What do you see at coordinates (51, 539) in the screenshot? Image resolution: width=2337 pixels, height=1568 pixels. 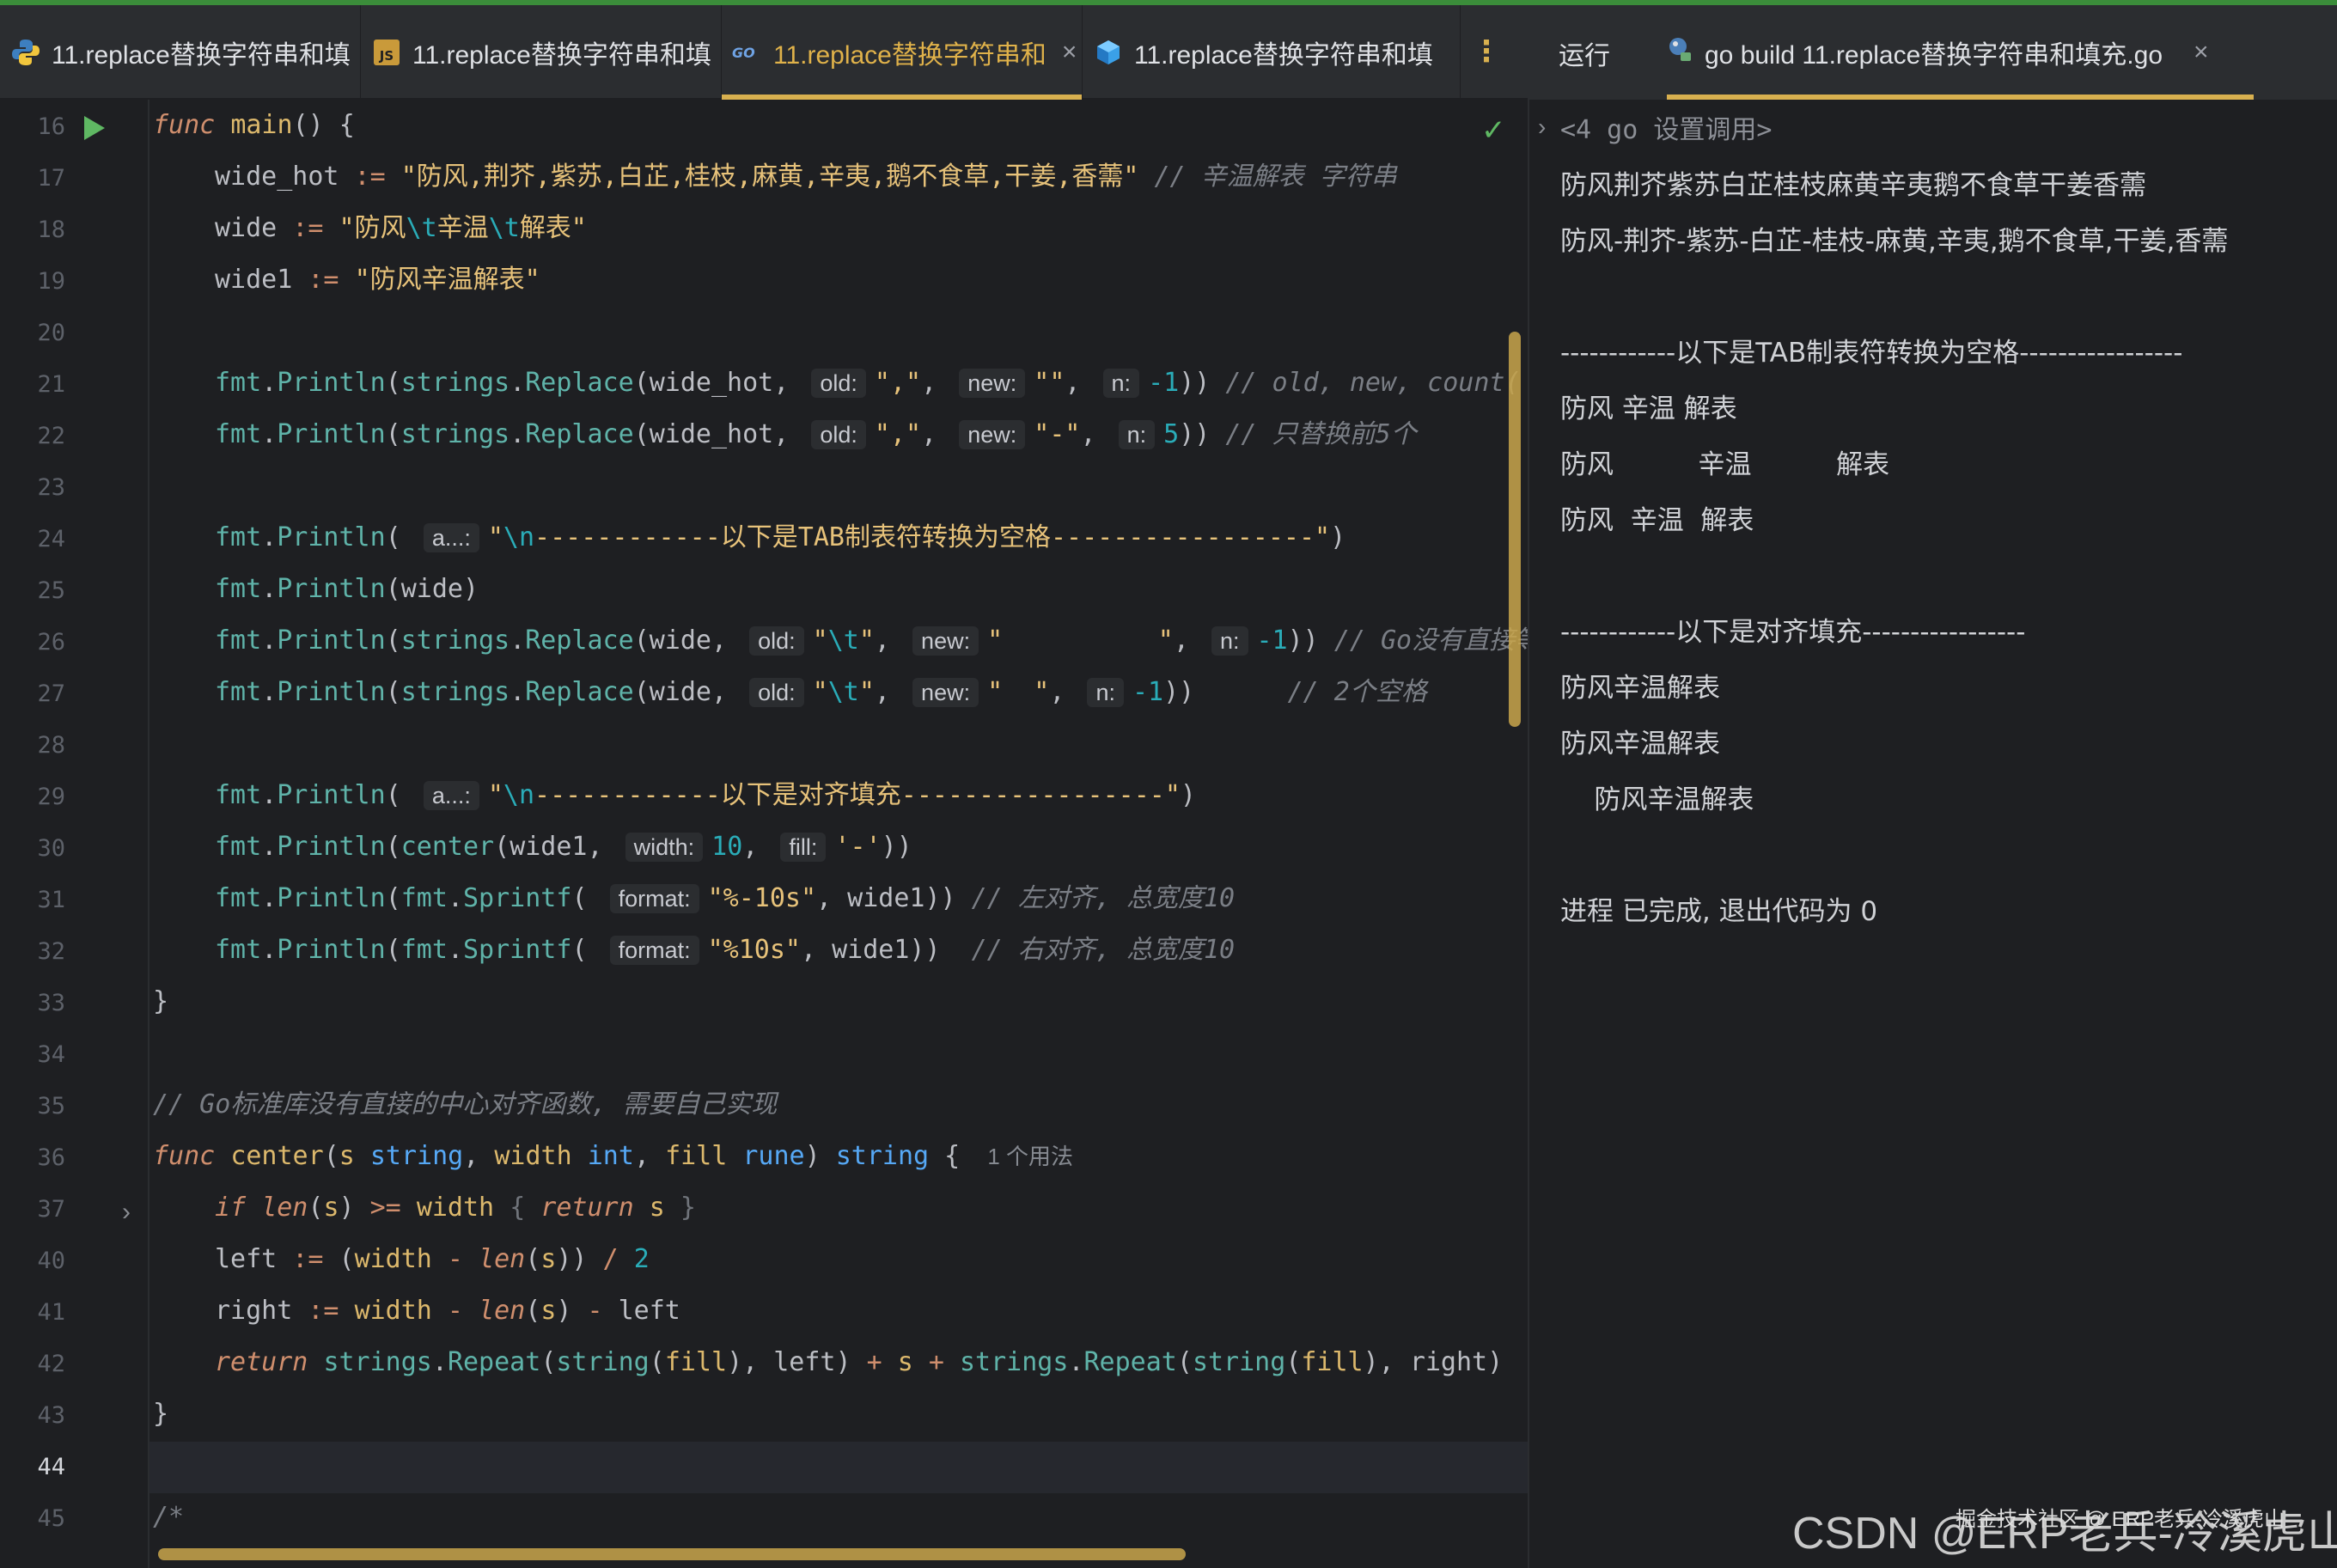 I see `line-number: 24` at bounding box center [51, 539].